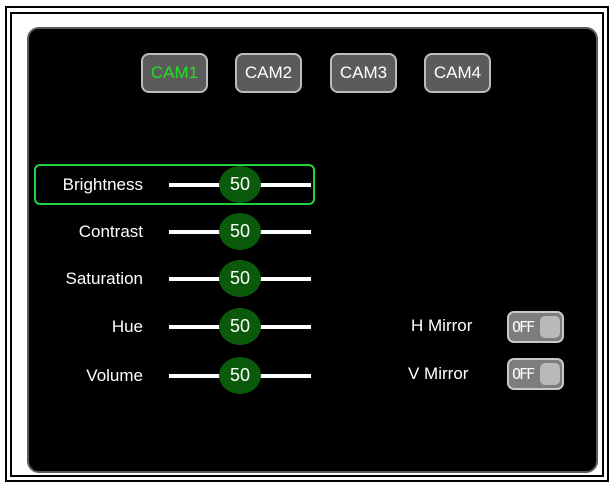  Describe the element at coordinates (535, 374) in the screenshot. I see `v-mirror-toggle: OFF` at that location.